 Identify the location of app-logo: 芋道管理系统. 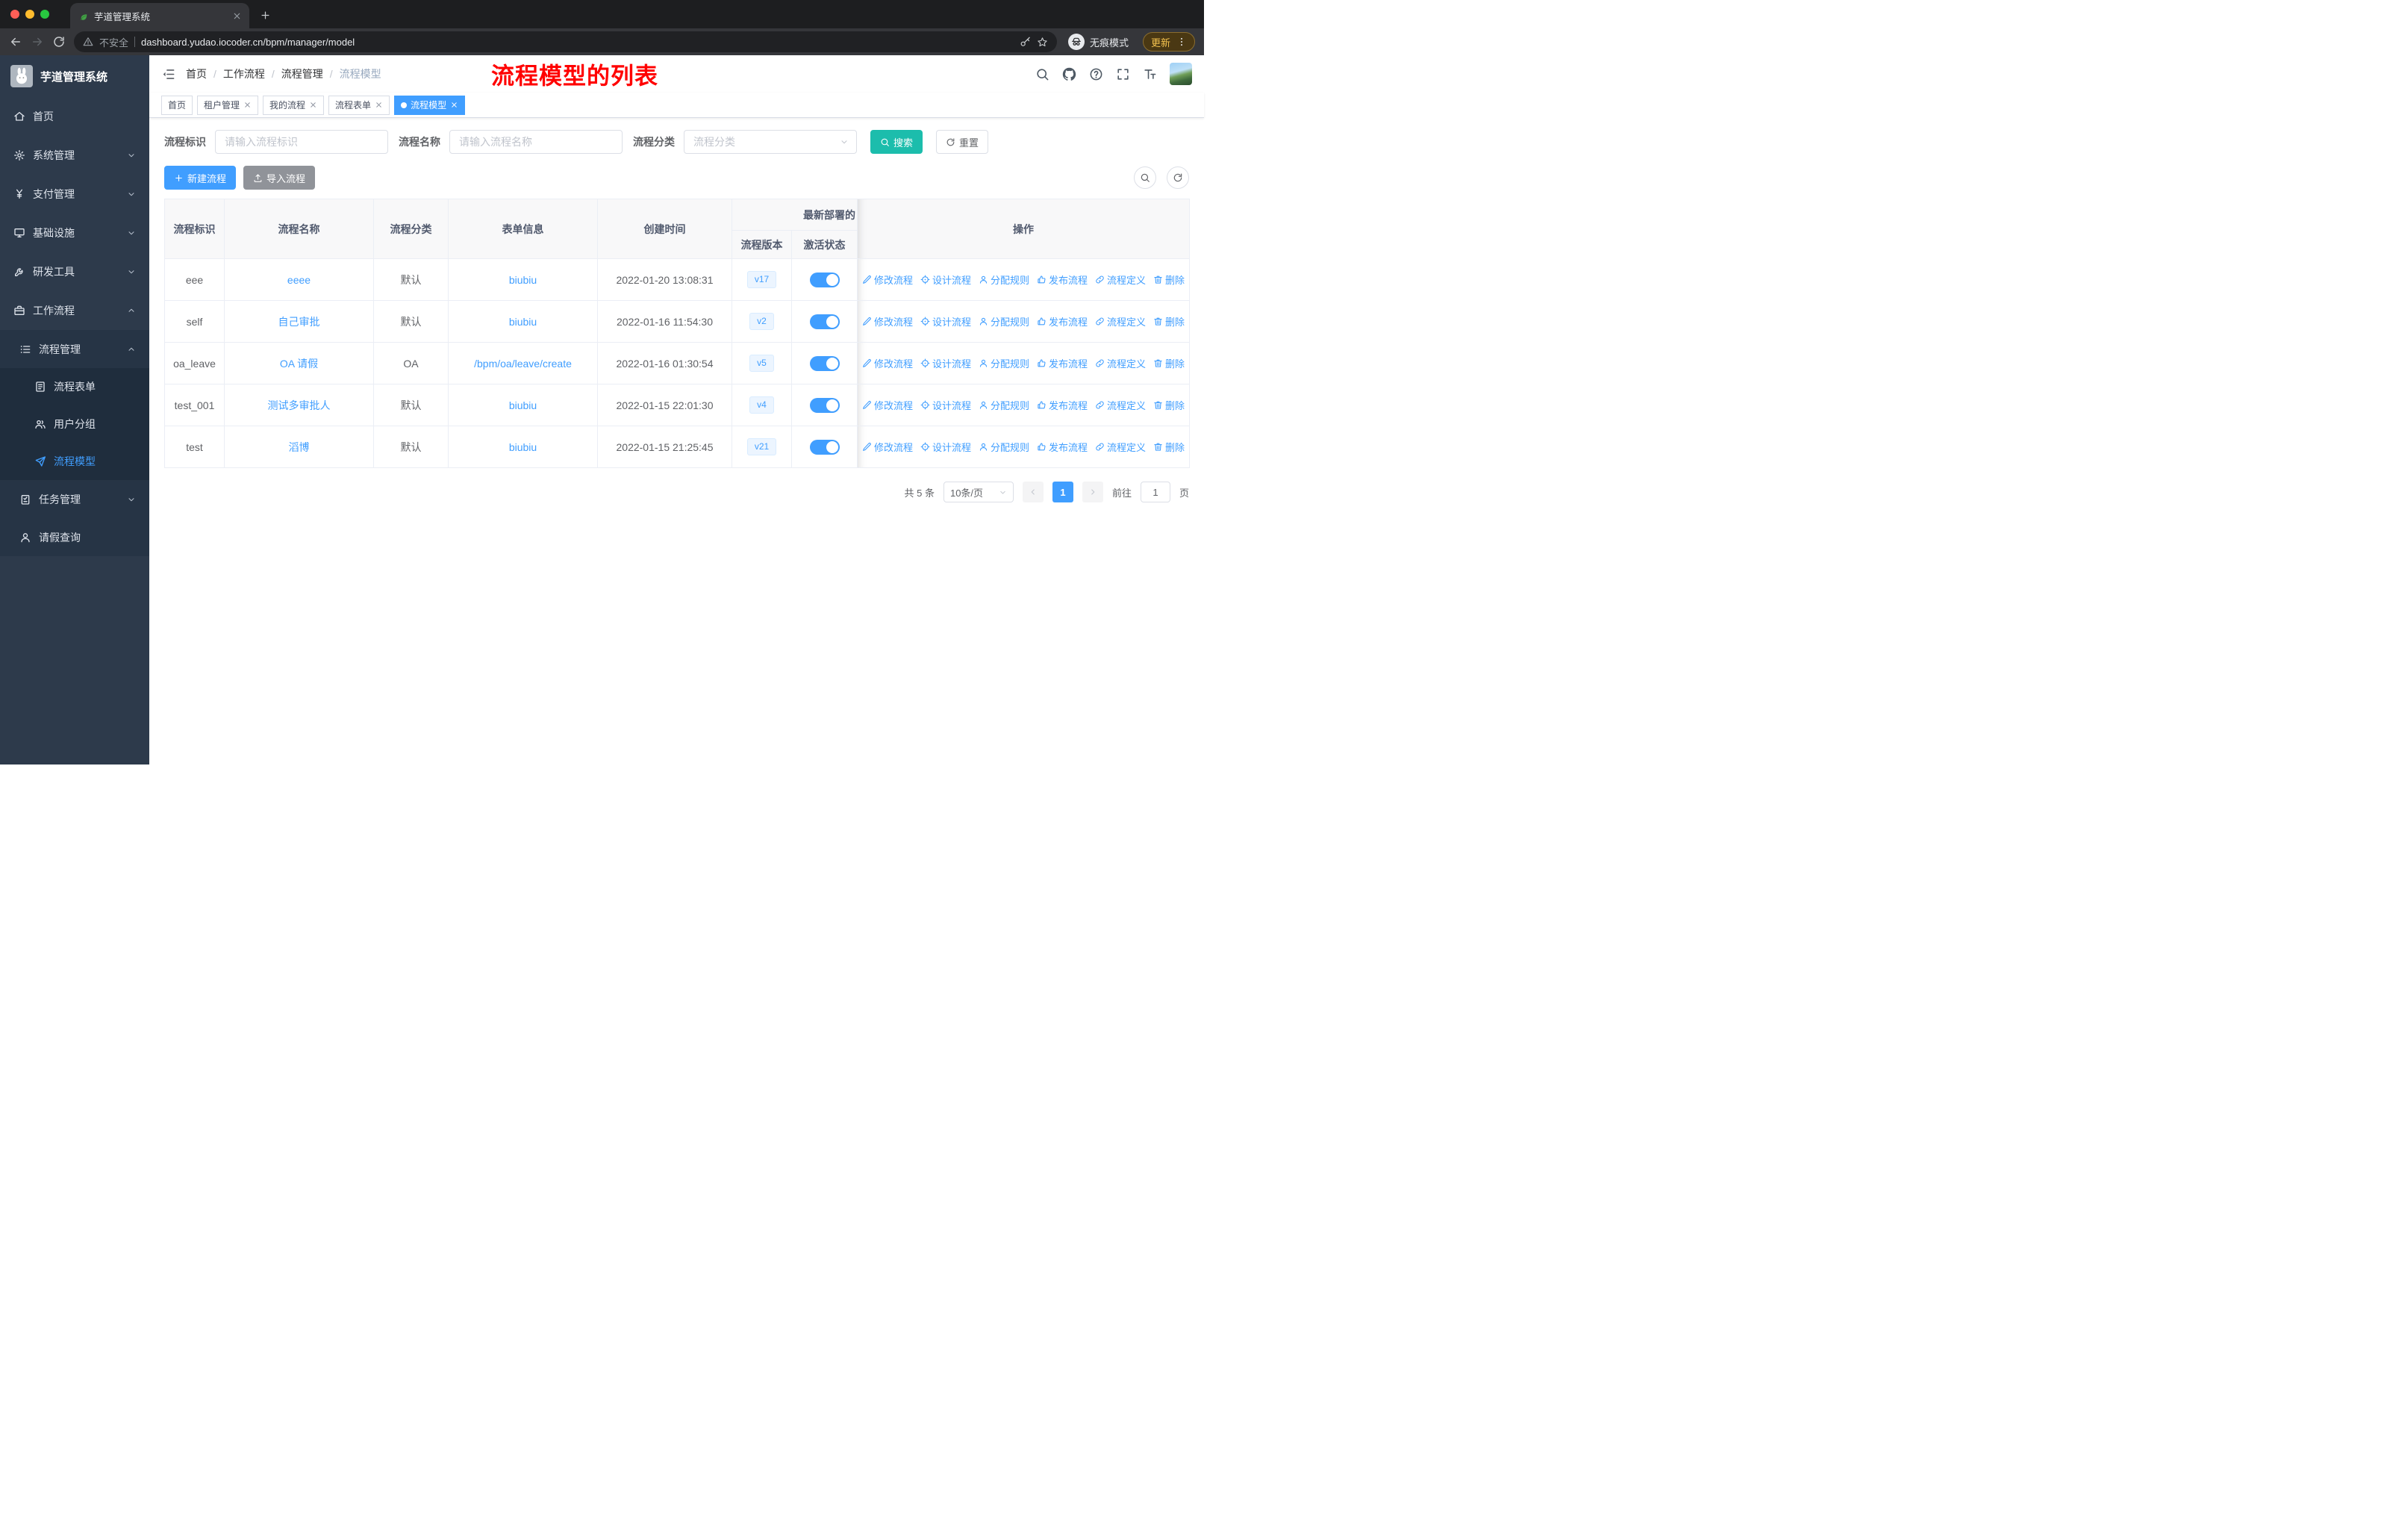
(74, 76).